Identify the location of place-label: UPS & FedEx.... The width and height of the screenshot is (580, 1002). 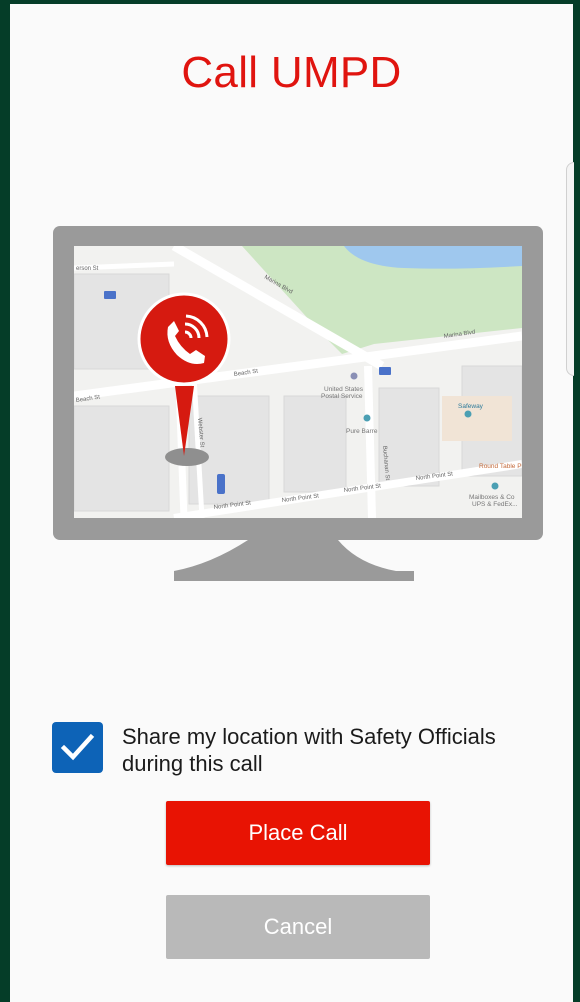
(495, 504).